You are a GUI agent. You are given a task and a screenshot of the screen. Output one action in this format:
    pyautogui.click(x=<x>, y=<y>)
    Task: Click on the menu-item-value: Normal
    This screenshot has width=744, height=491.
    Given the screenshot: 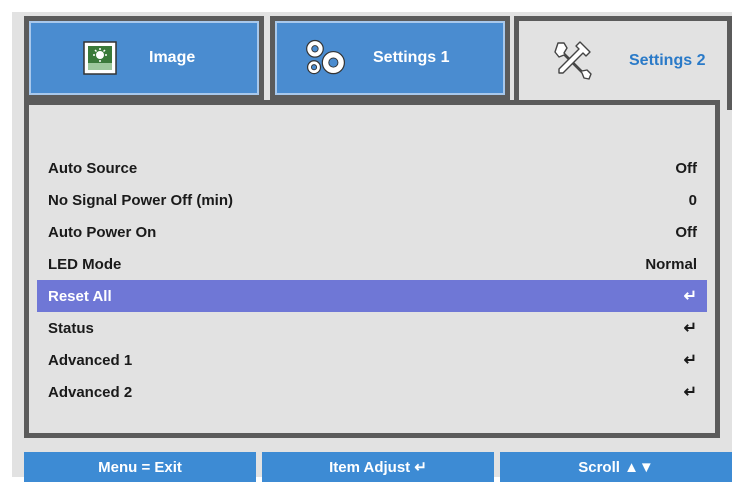 What is the action you would take?
    pyautogui.click(x=671, y=264)
    